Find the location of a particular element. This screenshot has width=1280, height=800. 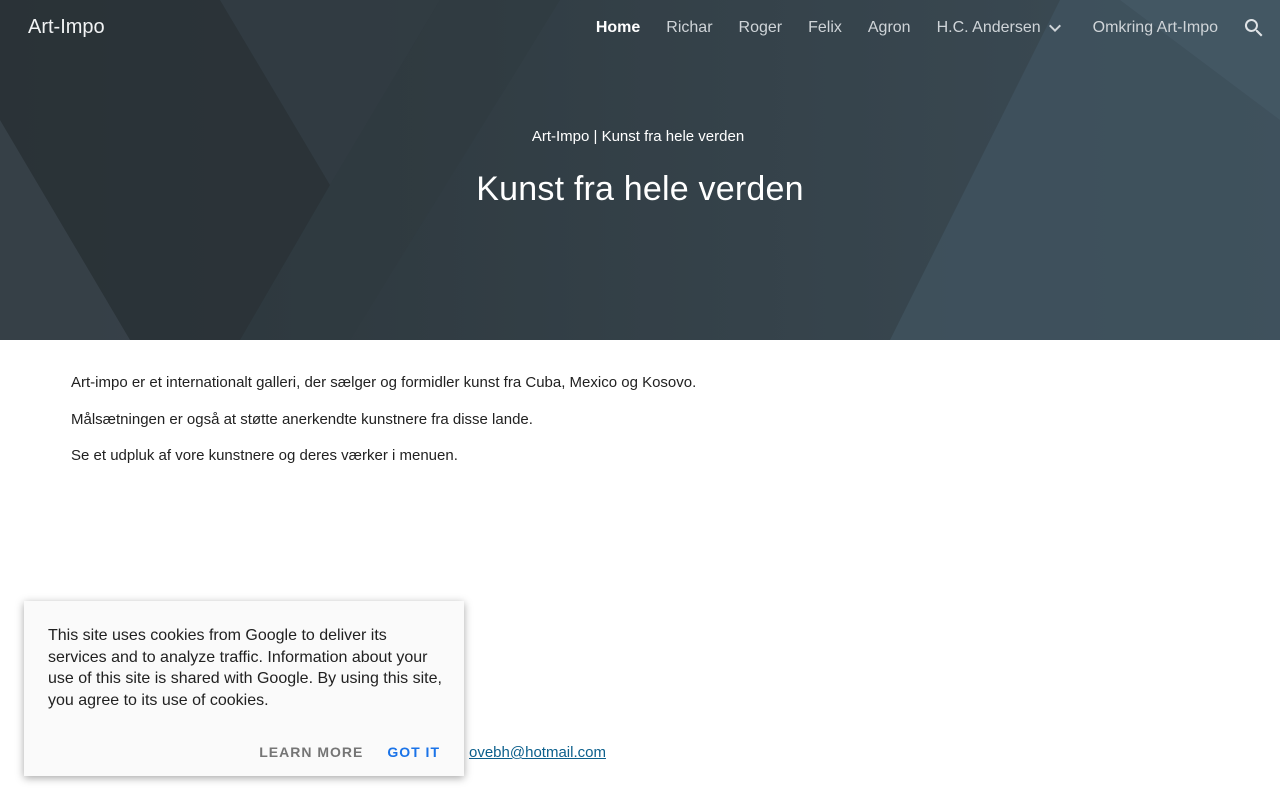

nav-item-omkring: Omkring Art-Impo is located at coordinates (1155, 28).